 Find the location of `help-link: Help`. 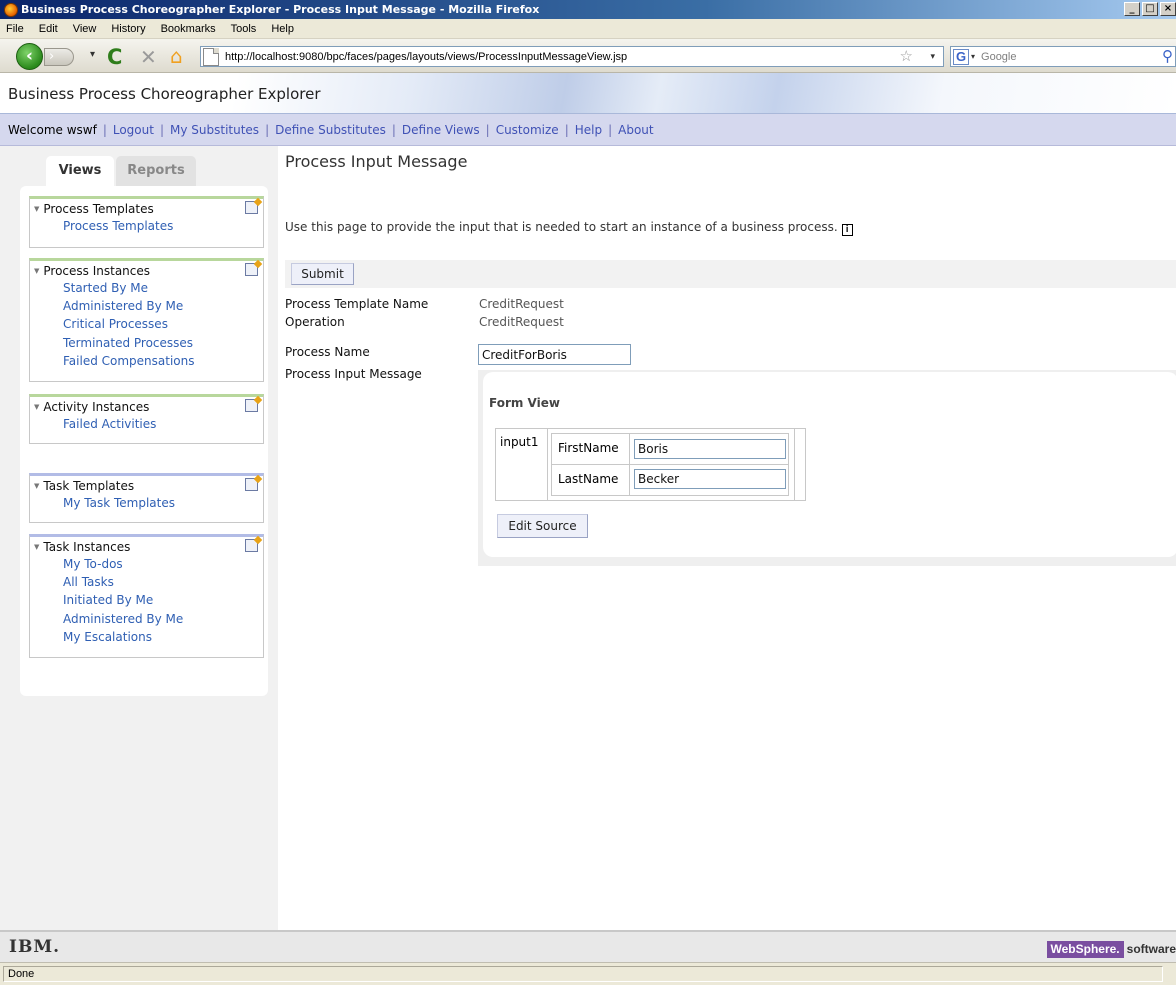

help-link: Help is located at coordinates (588, 130).